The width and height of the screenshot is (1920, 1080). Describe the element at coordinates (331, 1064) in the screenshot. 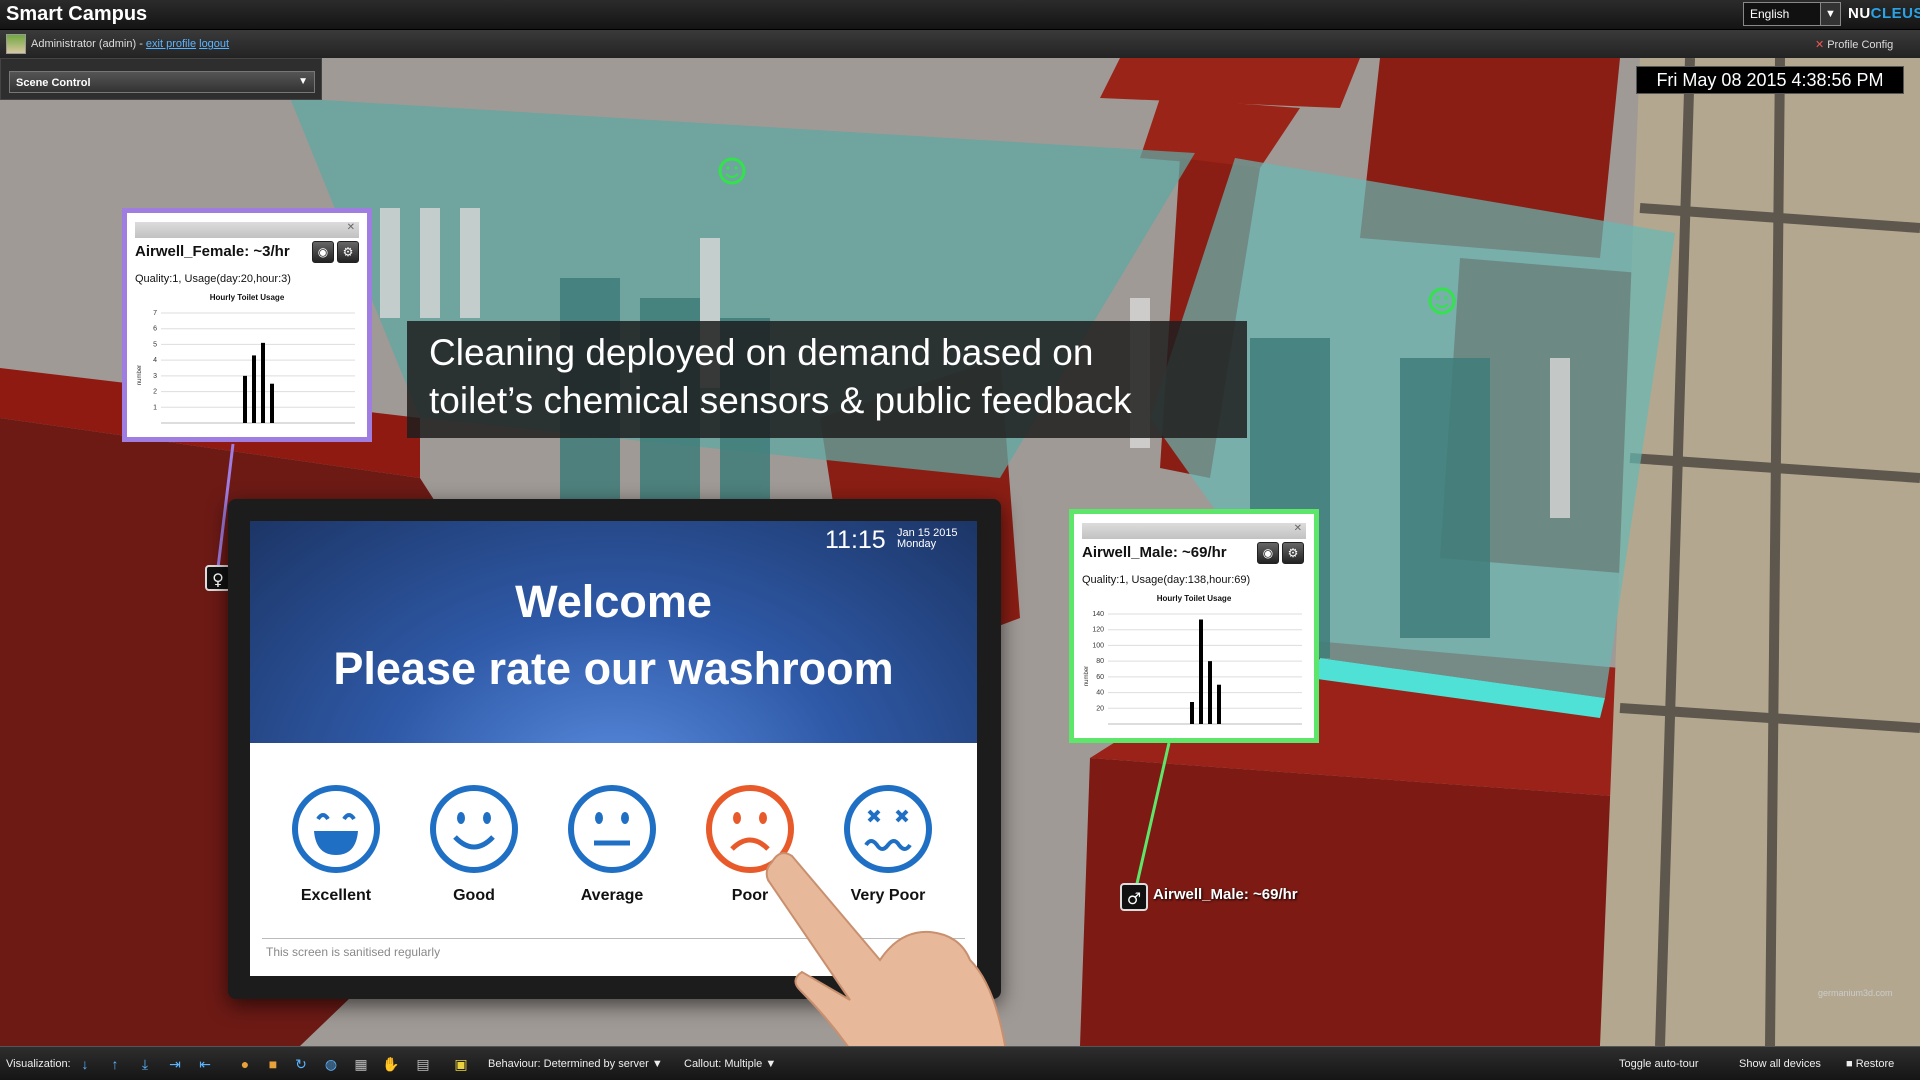

I see `globe-icon: ◍` at that location.